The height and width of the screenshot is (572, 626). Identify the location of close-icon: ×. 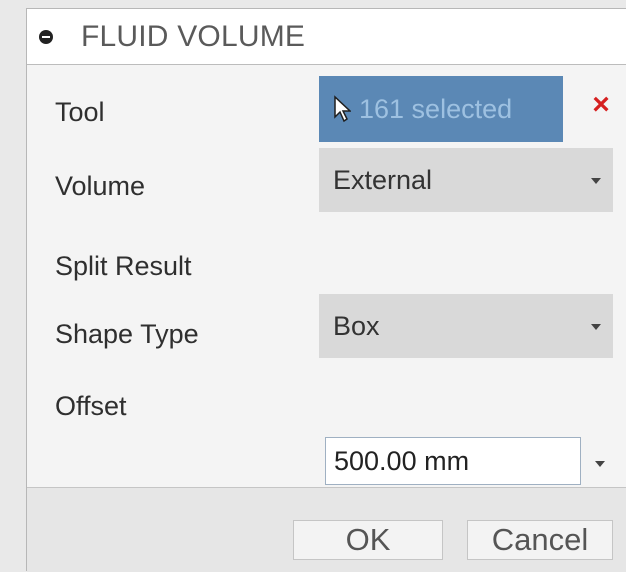
(601, 105).